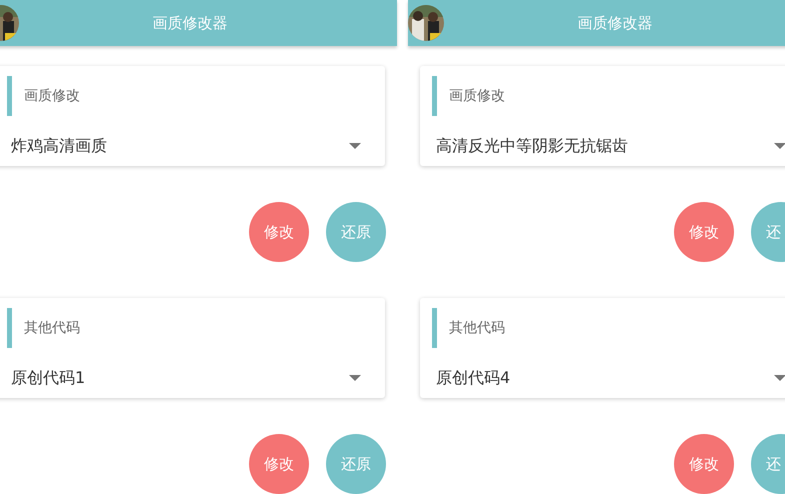  I want to click on dropdown: 炸鸡高清画质, so click(192, 146).